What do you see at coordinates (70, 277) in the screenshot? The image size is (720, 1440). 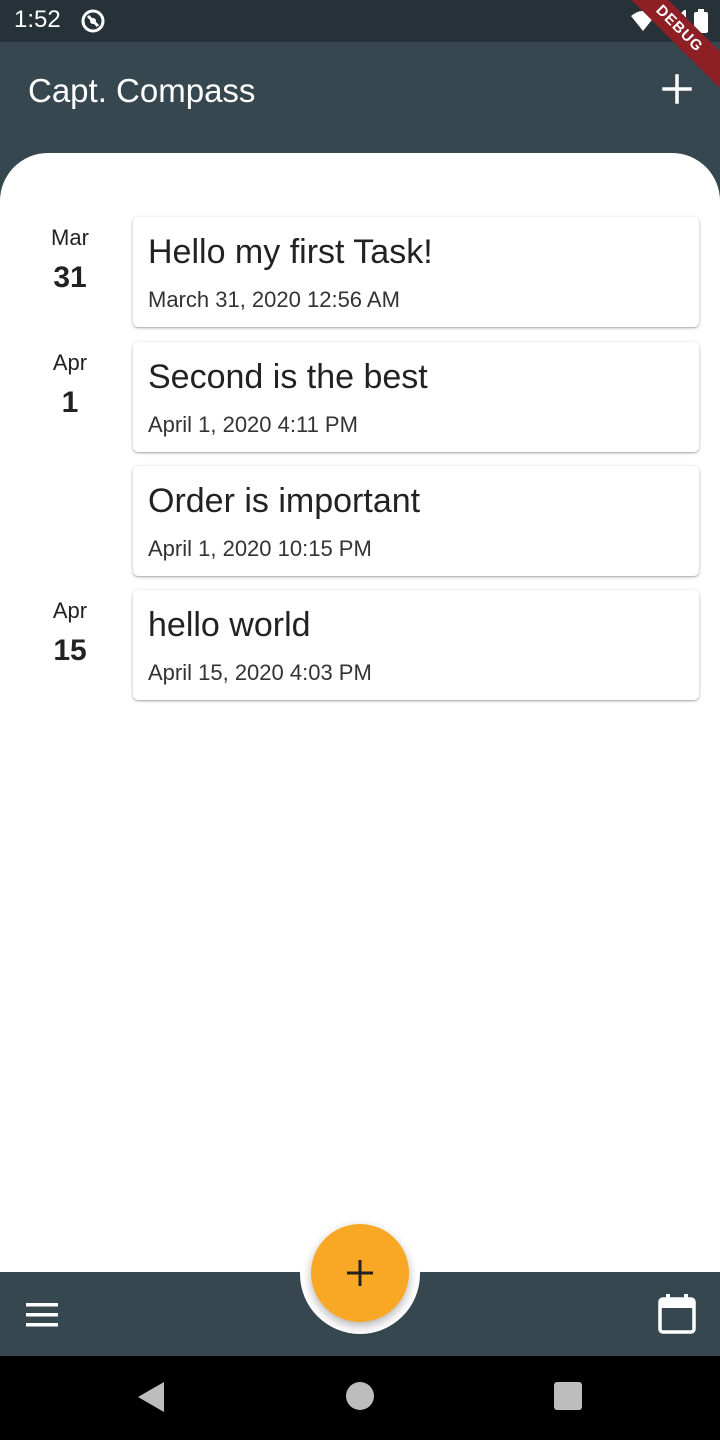 I see `day-number: 31` at bounding box center [70, 277].